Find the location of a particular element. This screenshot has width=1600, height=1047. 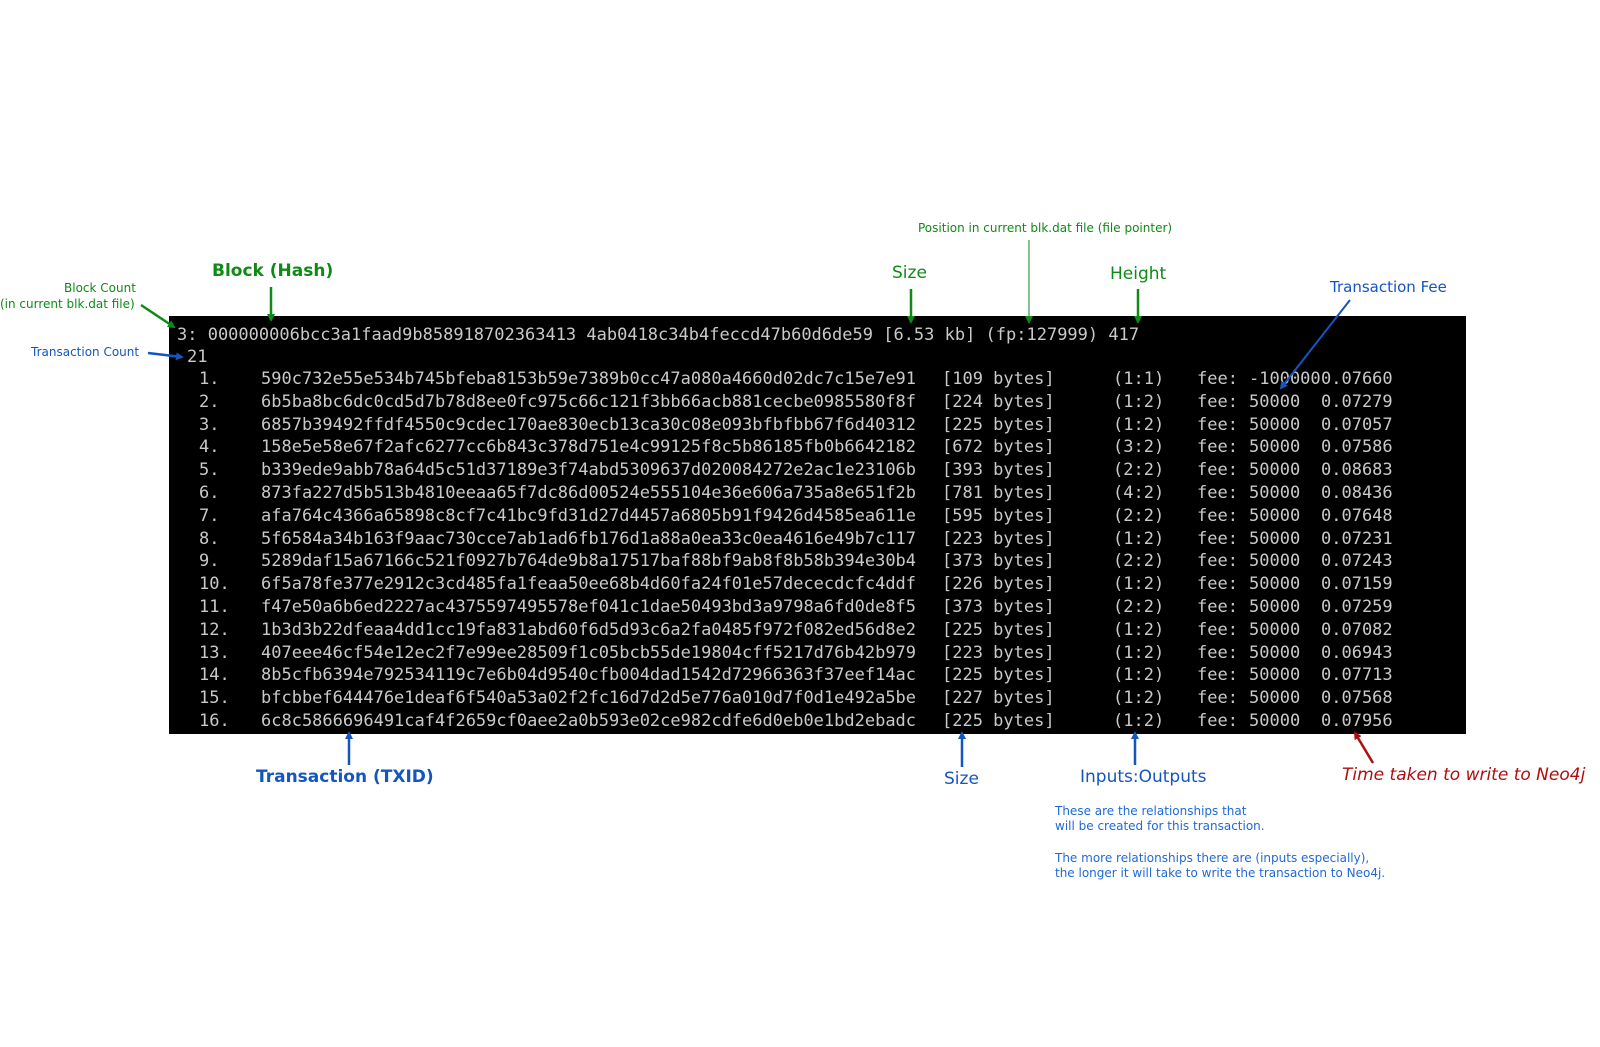

block-count-arrow is located at coordinates (158, 316).